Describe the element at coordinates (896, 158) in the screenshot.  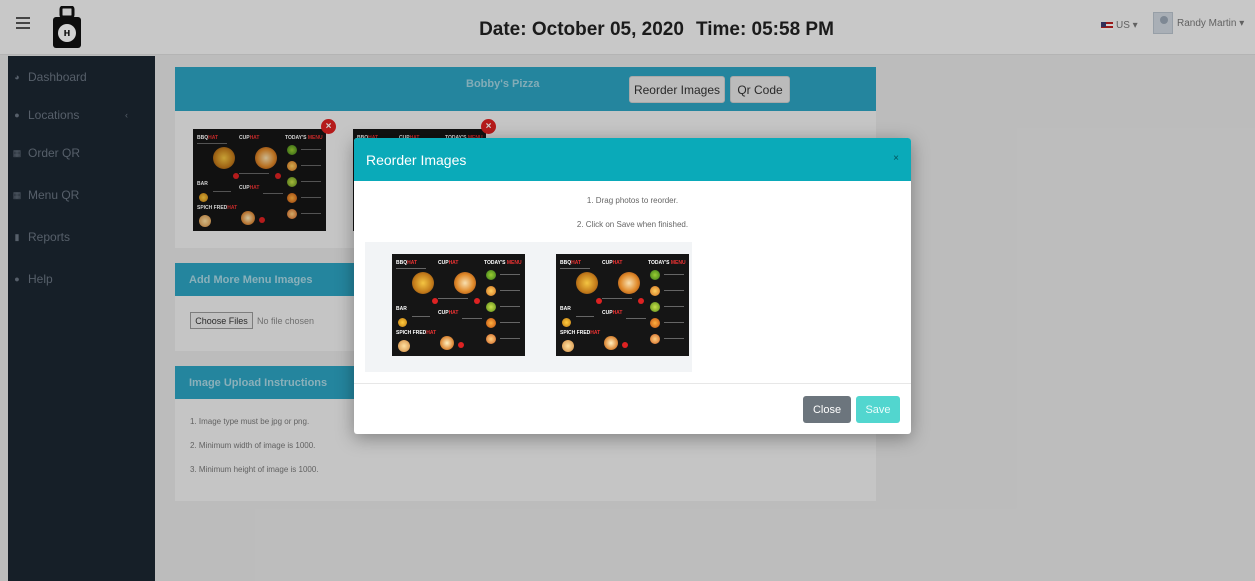
I see `close-icon: ×` at that location.